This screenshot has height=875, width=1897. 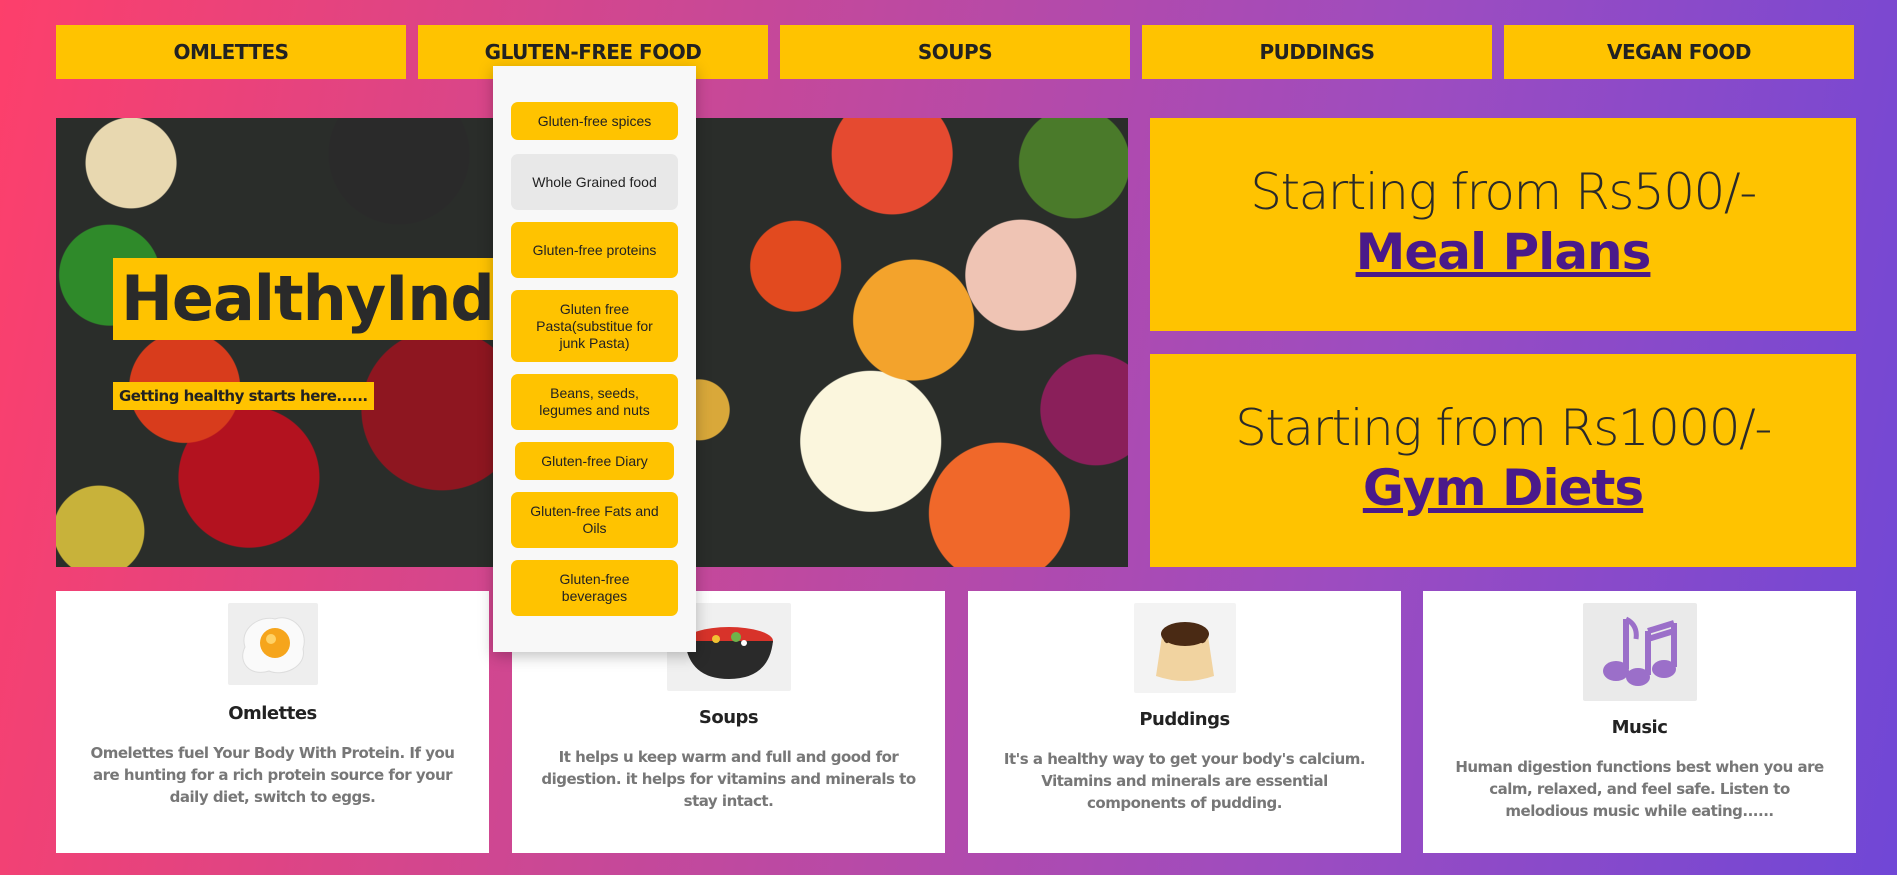 I want to click on promo-meal-plans: Starting from Rs500/- Meal Plans, so click(x=1503, y=224).